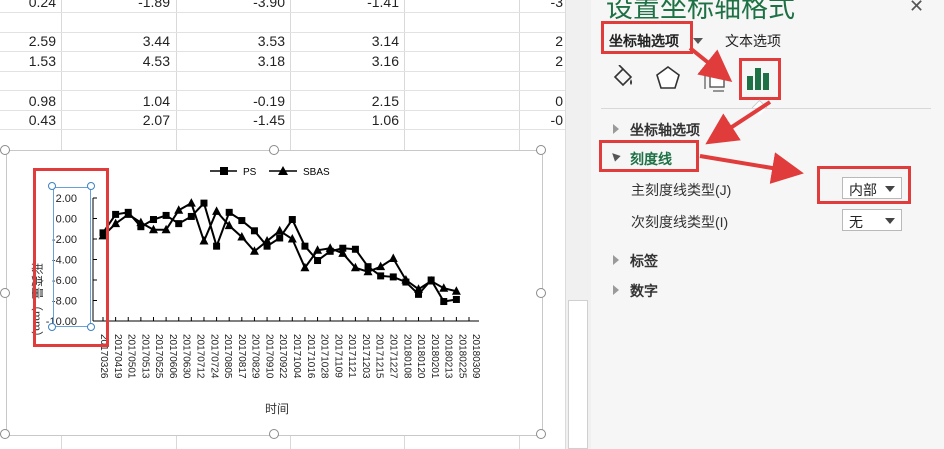 The height and width of the screenshot is (449, 944). What do you see at coordinates (484, 5) in the screenshot?
I see `table-cell: -3` at bounding box center [484, 5].